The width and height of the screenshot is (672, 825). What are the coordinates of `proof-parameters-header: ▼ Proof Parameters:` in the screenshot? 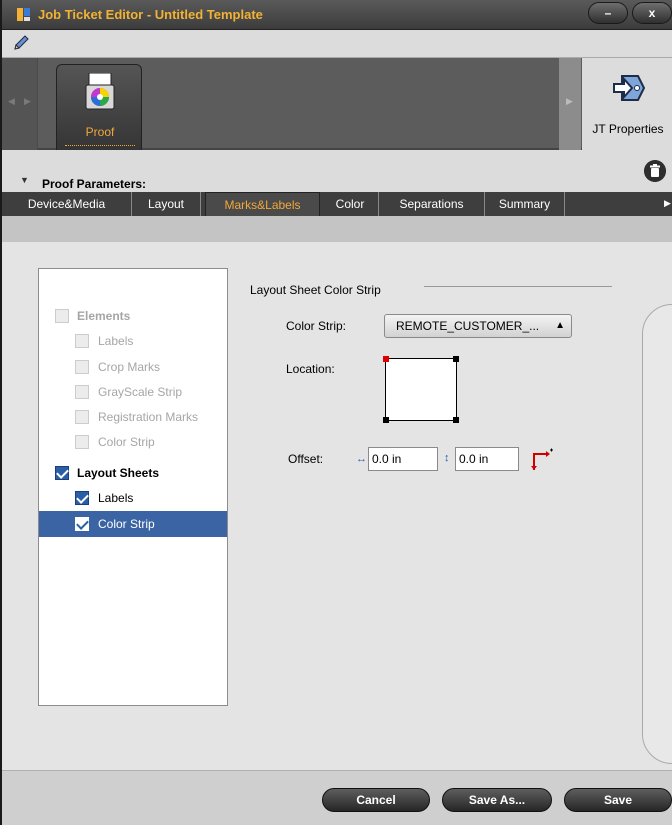 It's located at (337, 171).